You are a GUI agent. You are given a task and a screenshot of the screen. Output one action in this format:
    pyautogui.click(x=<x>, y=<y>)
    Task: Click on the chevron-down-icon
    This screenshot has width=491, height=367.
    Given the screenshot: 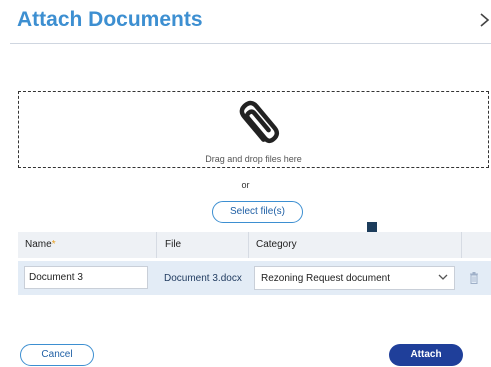 What is the action you would take?
    pyautogui.click(x=443, y=277)
    